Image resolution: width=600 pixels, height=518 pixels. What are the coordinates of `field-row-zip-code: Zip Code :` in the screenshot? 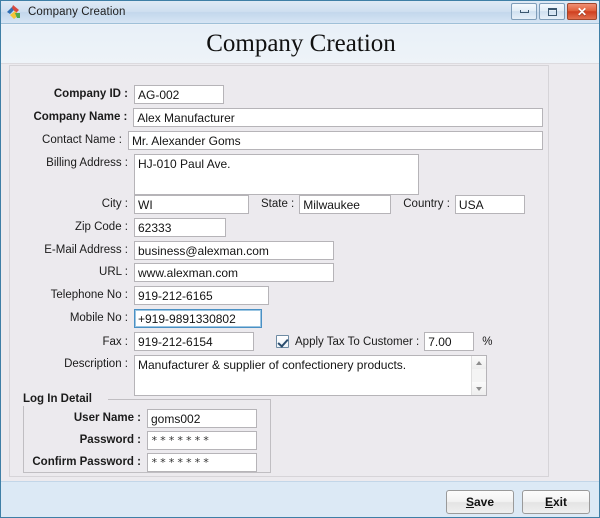 It's located at (173, 227).